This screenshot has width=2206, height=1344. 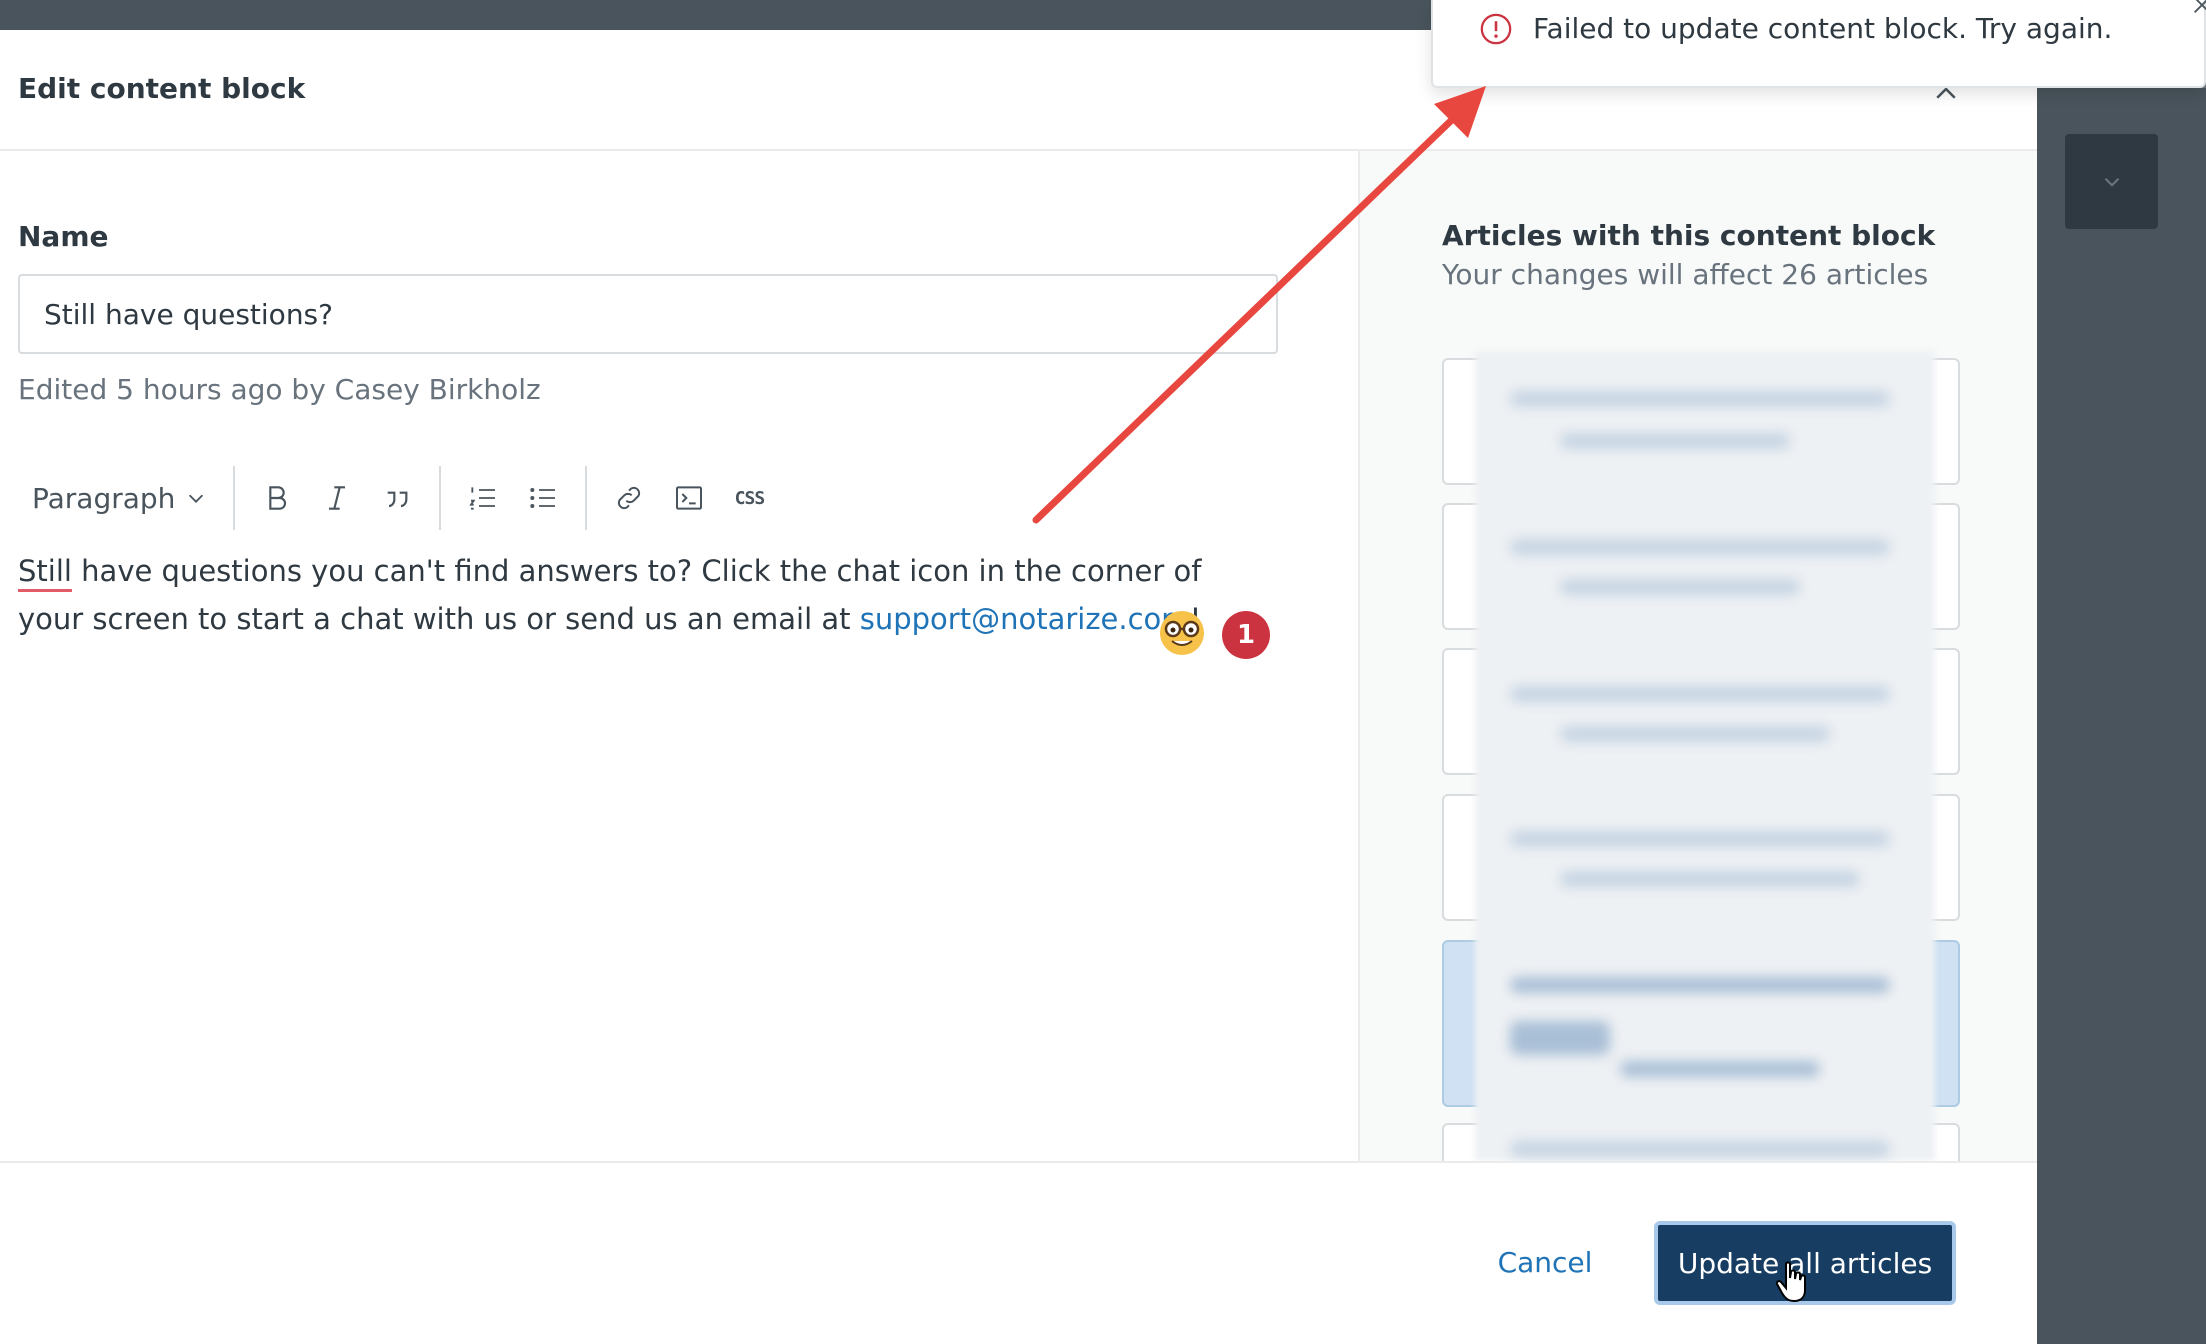 I want to click on paragraph-style-dropdown: Paragraph, so click(x=119, y=498).